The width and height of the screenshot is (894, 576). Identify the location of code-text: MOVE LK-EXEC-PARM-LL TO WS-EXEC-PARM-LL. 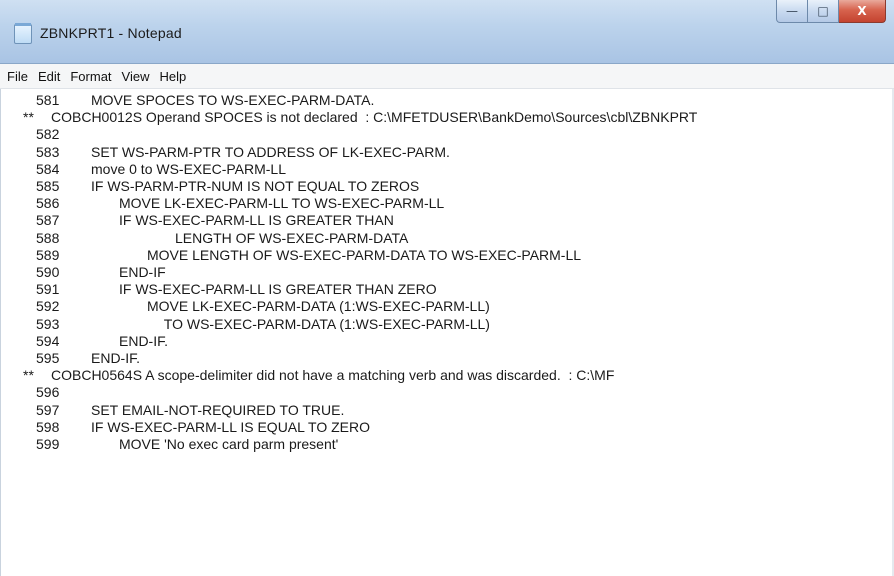
(282, 203).